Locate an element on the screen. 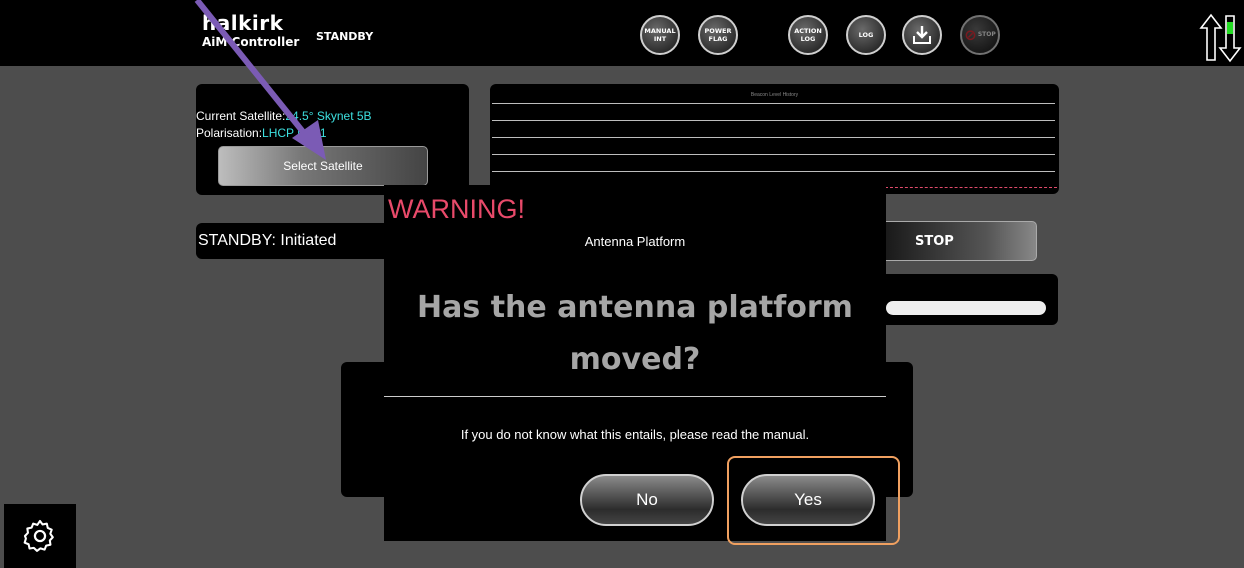  beacon-level-trace is located at coordinates (971, 187).